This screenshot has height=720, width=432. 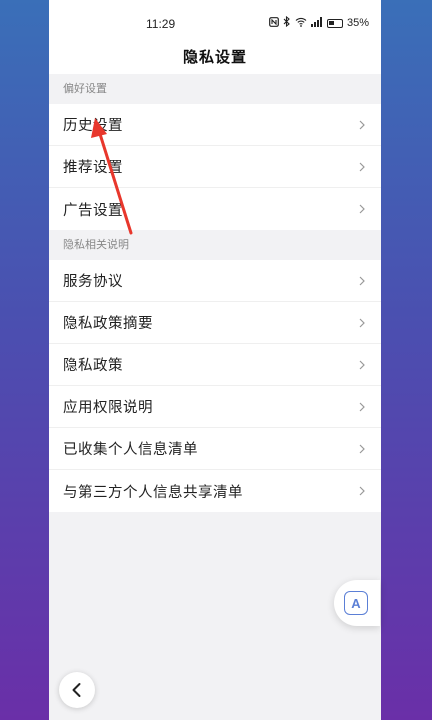 I want to click on settings-item-label: 隐私政策, so click(x=93, y=366).